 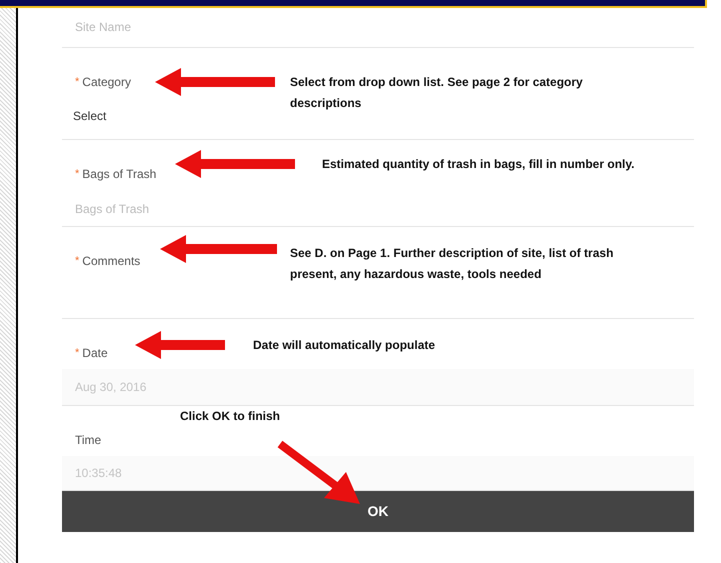 What do you see at coordinates (106, 82) in the screenshot?
I see `field-label: Category` at bounding box center [106, 82].